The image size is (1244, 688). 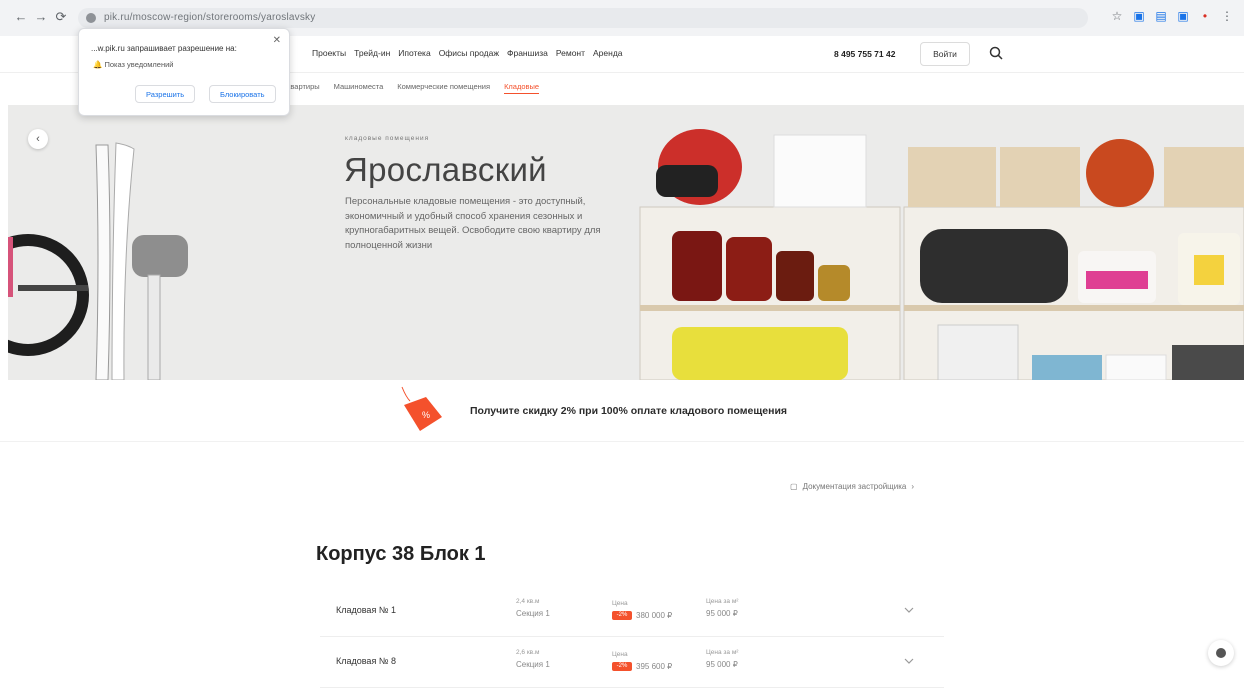 I want to click on developer-docs-link: ▢ Документация застройщика ›, so click(x=852, y=486).